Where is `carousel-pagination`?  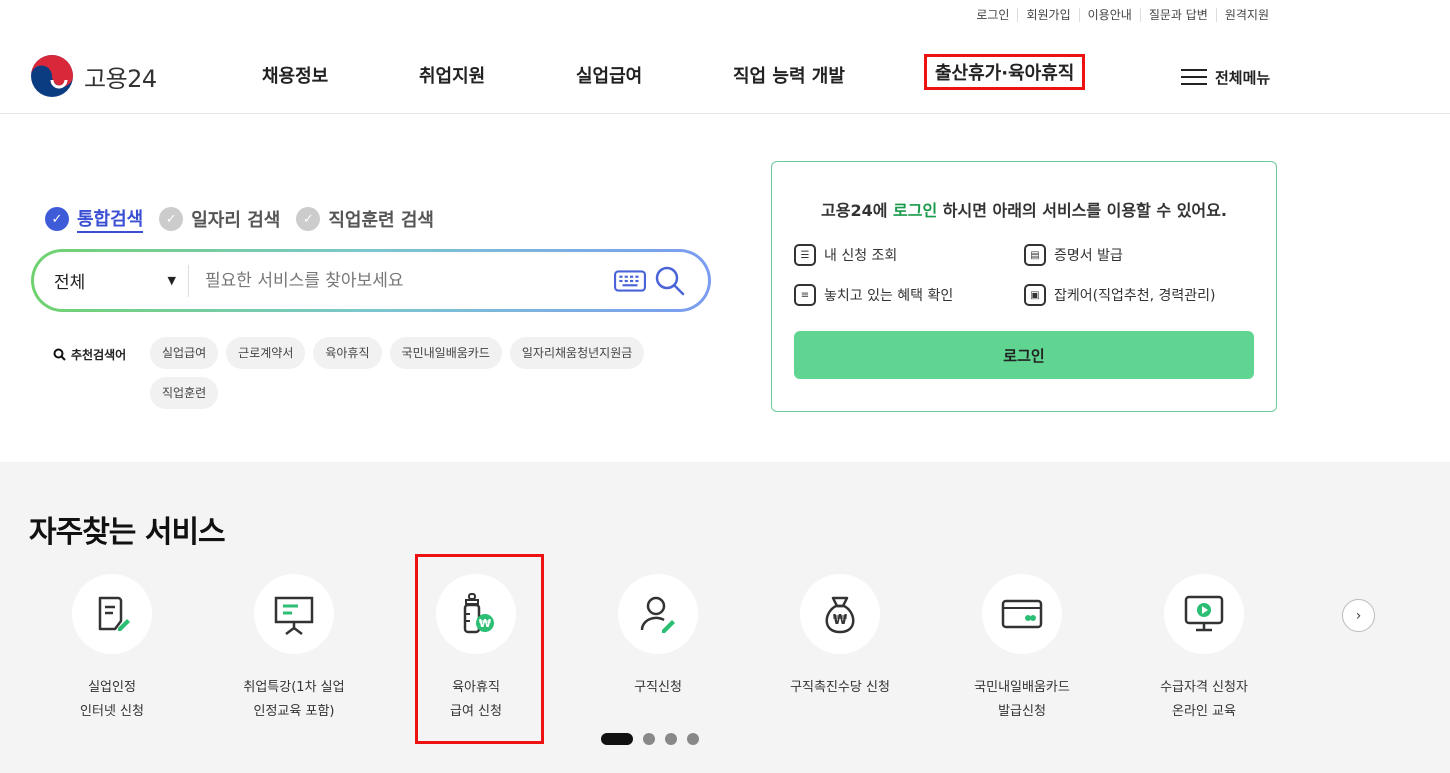 carousel-pagination is located at coordinates (650, 739).